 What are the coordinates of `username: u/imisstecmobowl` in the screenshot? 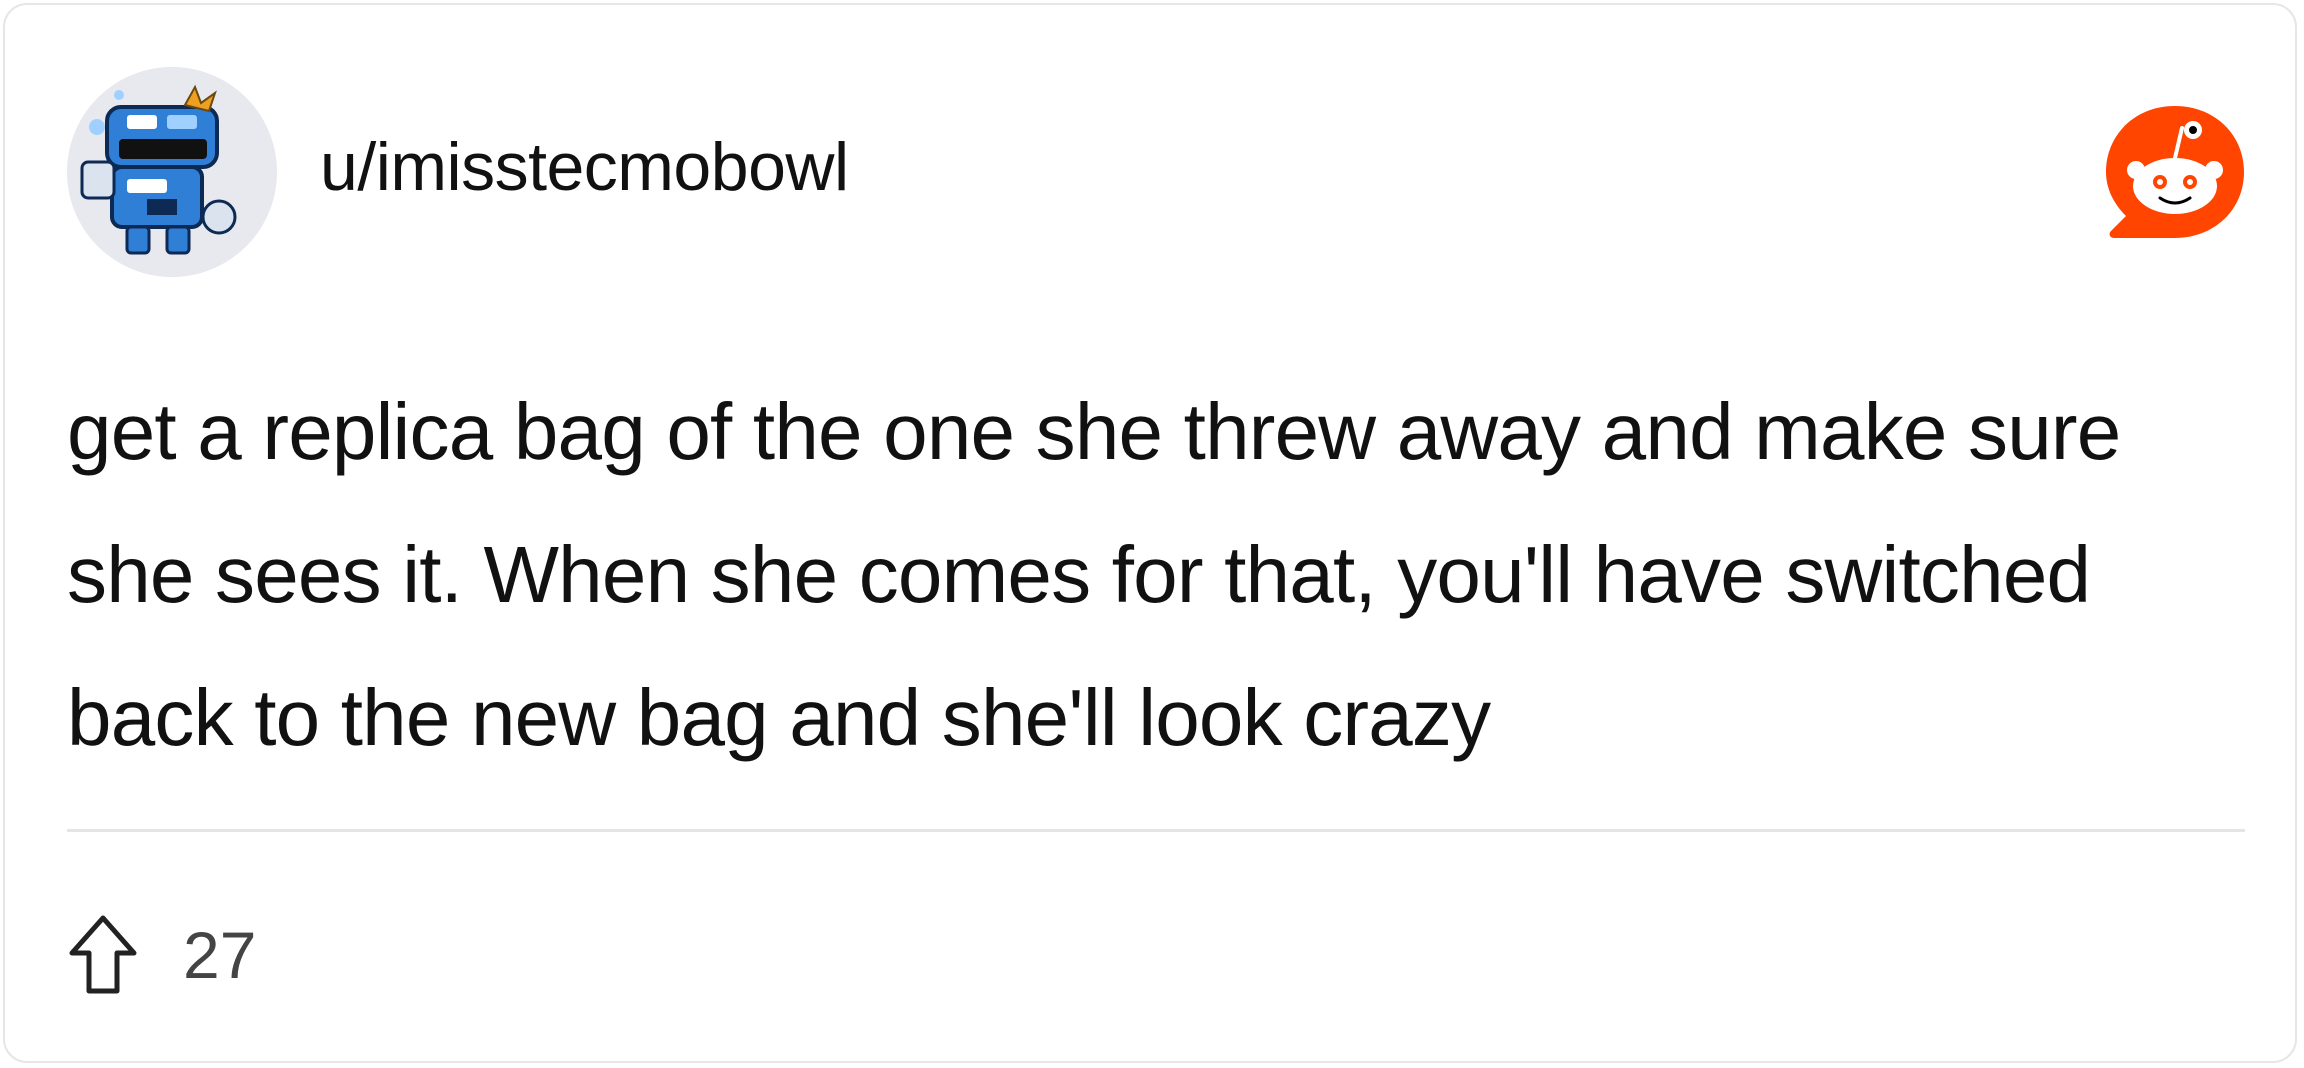 It's located at (584, 167).